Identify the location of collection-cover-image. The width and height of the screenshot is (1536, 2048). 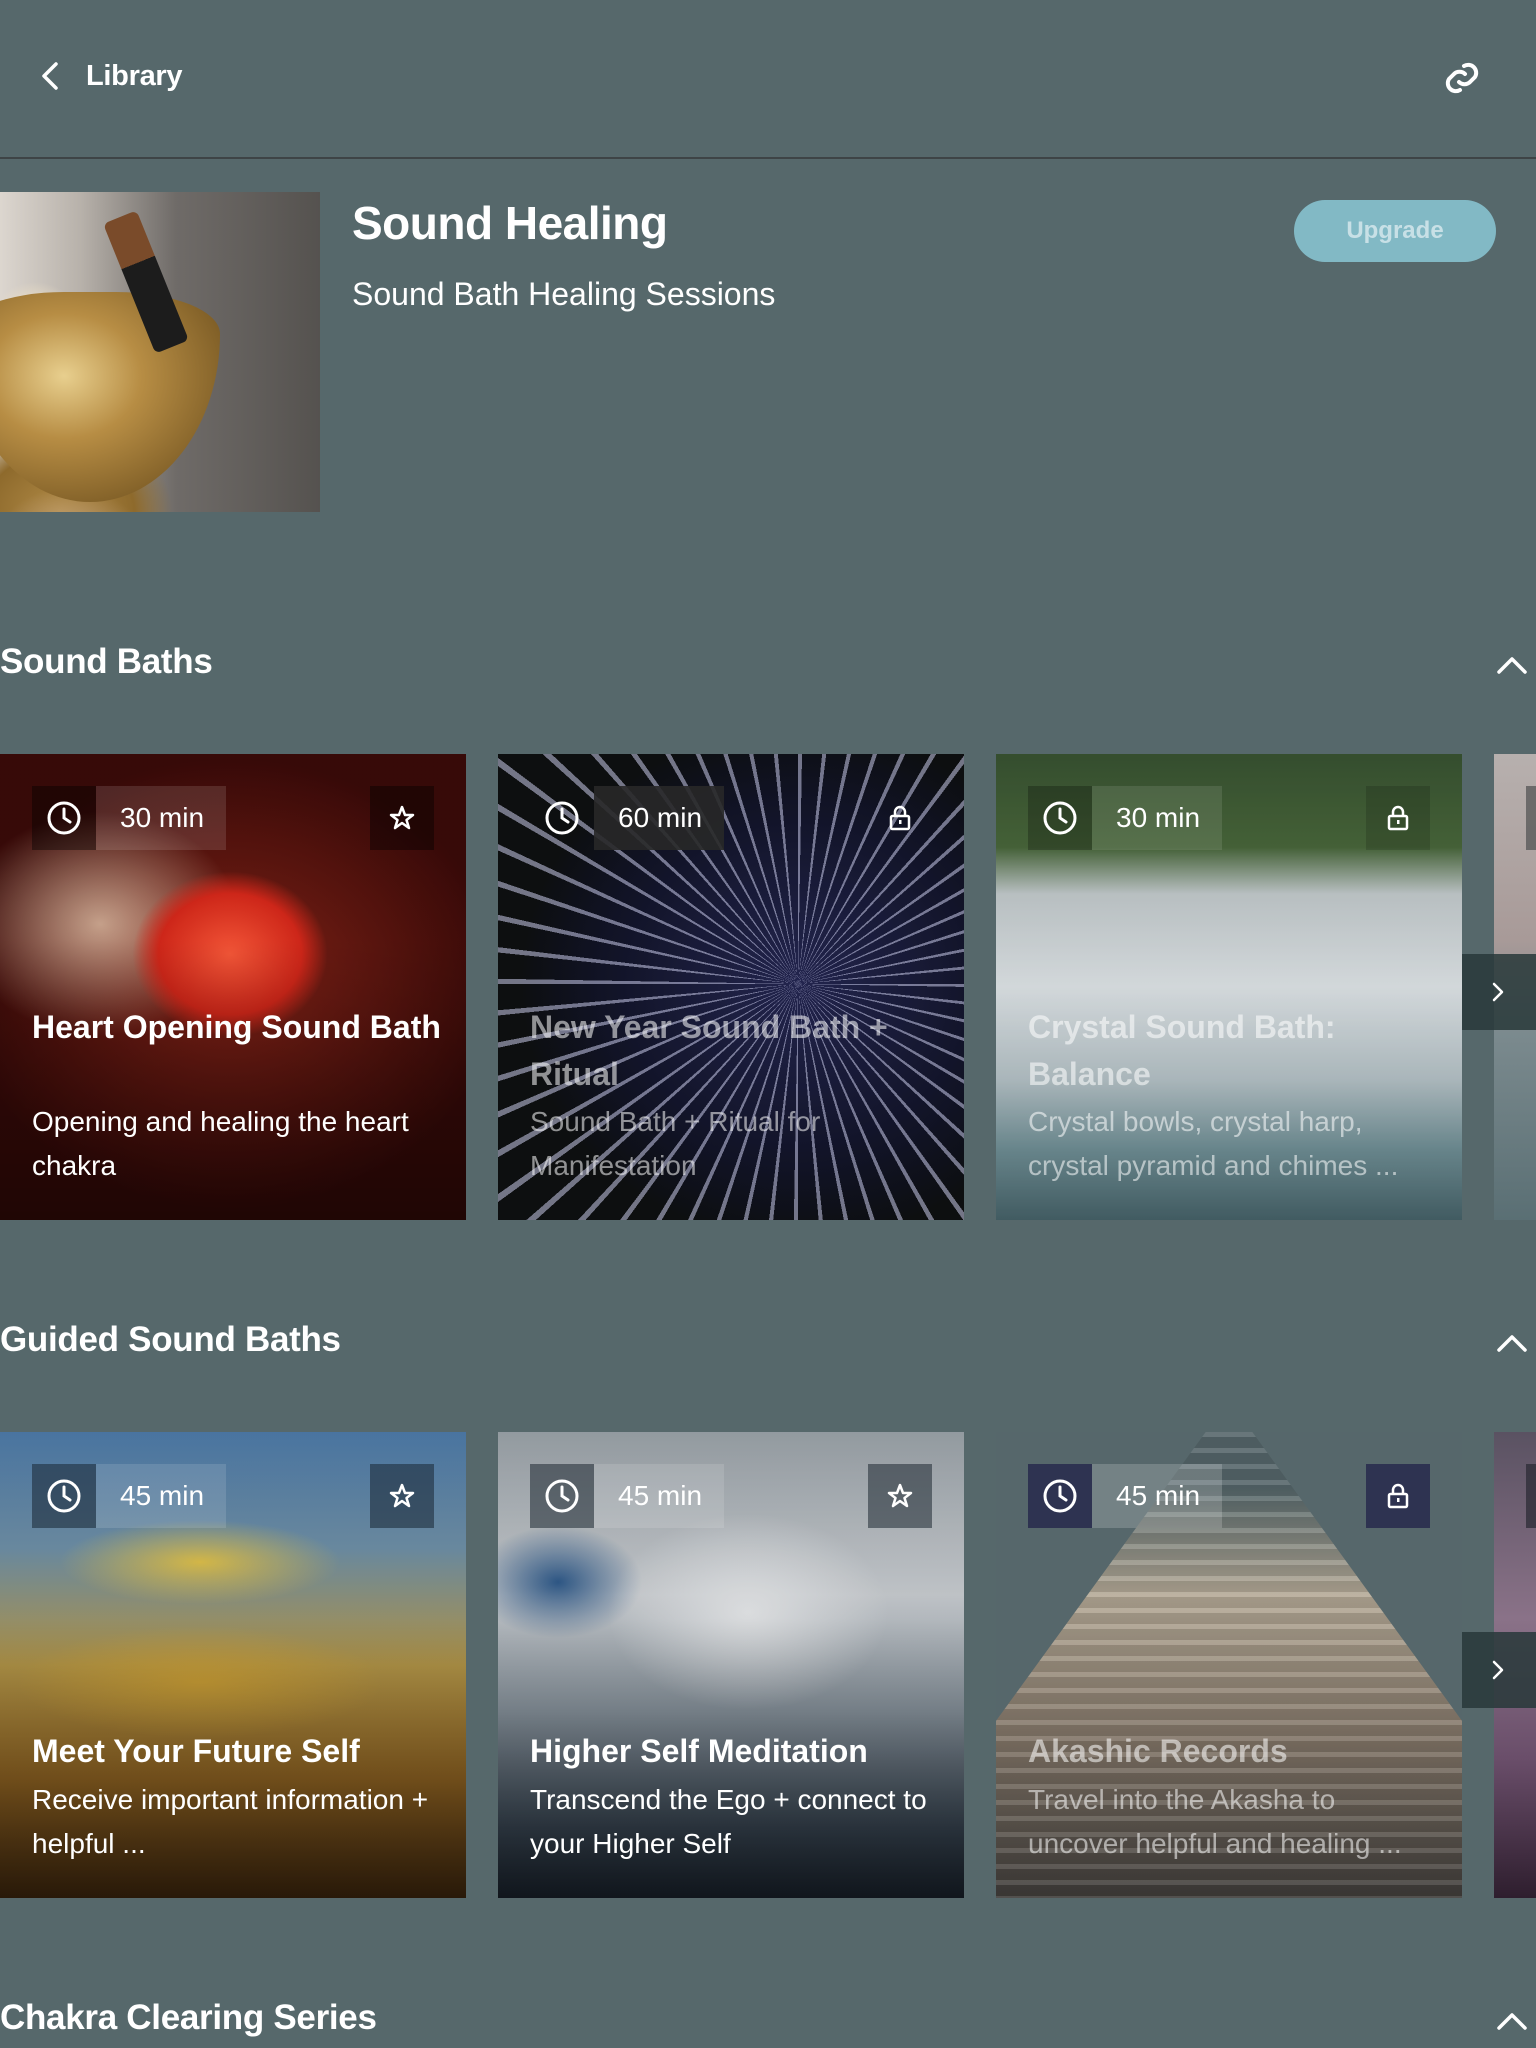
(160, 352).